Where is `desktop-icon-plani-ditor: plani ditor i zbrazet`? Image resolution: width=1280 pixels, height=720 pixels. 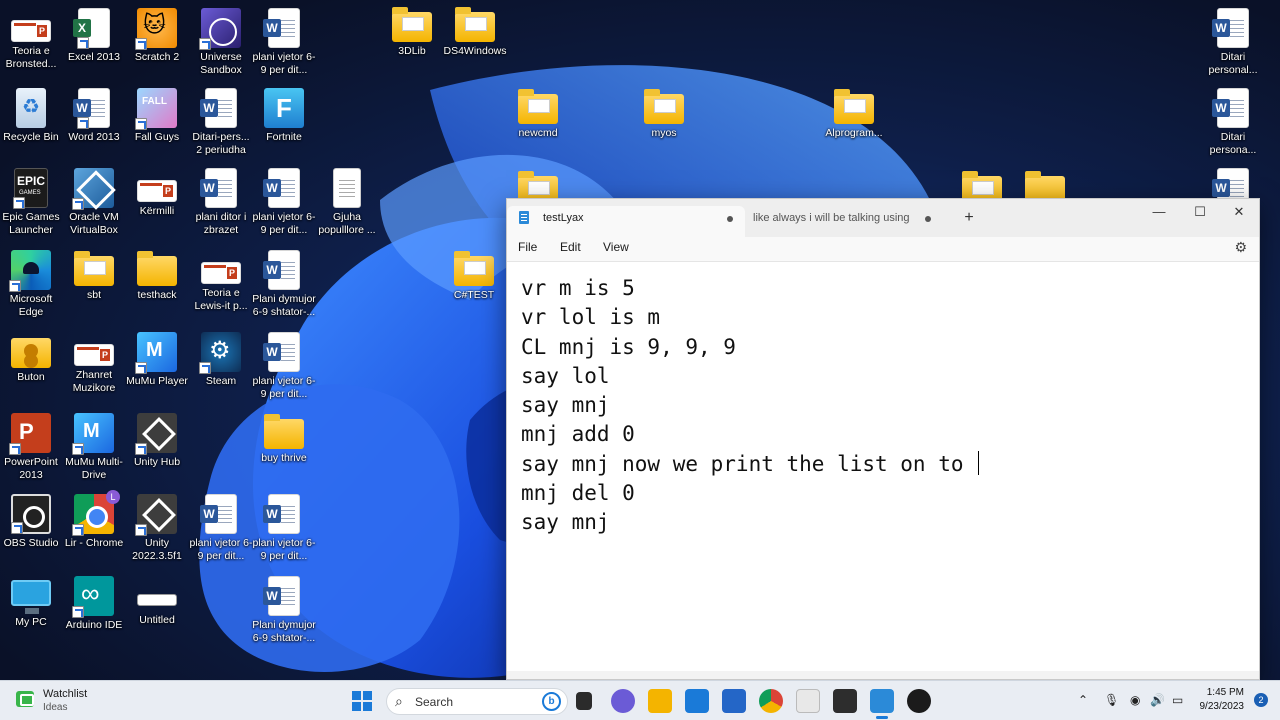 desktop-icon-plani-ditor: plani ditor i zbrazet is located at coordinates (221, 202).